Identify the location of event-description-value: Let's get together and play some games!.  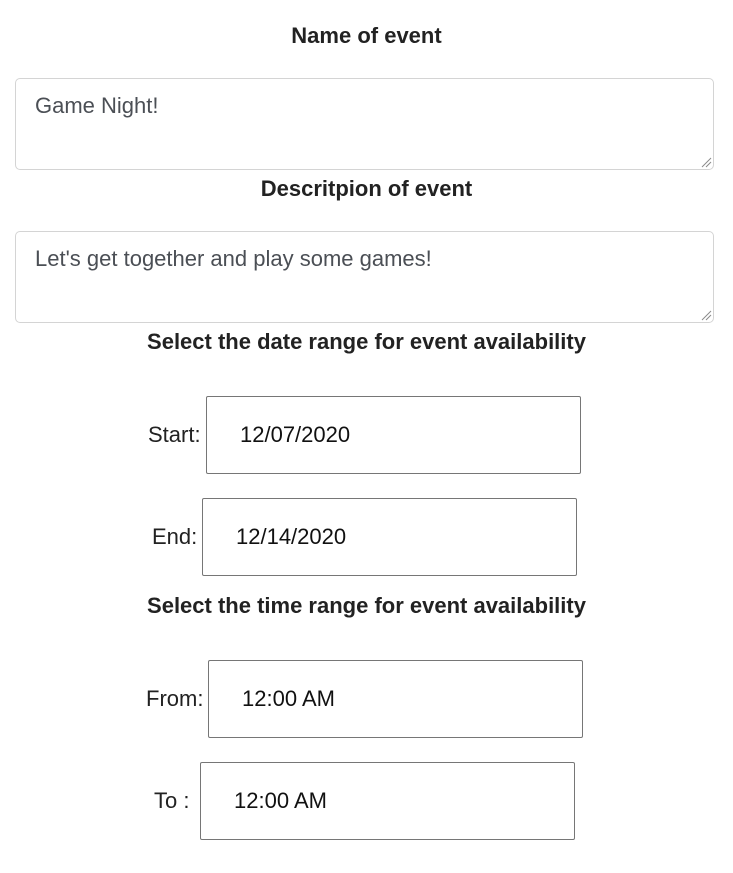
(233, 258).